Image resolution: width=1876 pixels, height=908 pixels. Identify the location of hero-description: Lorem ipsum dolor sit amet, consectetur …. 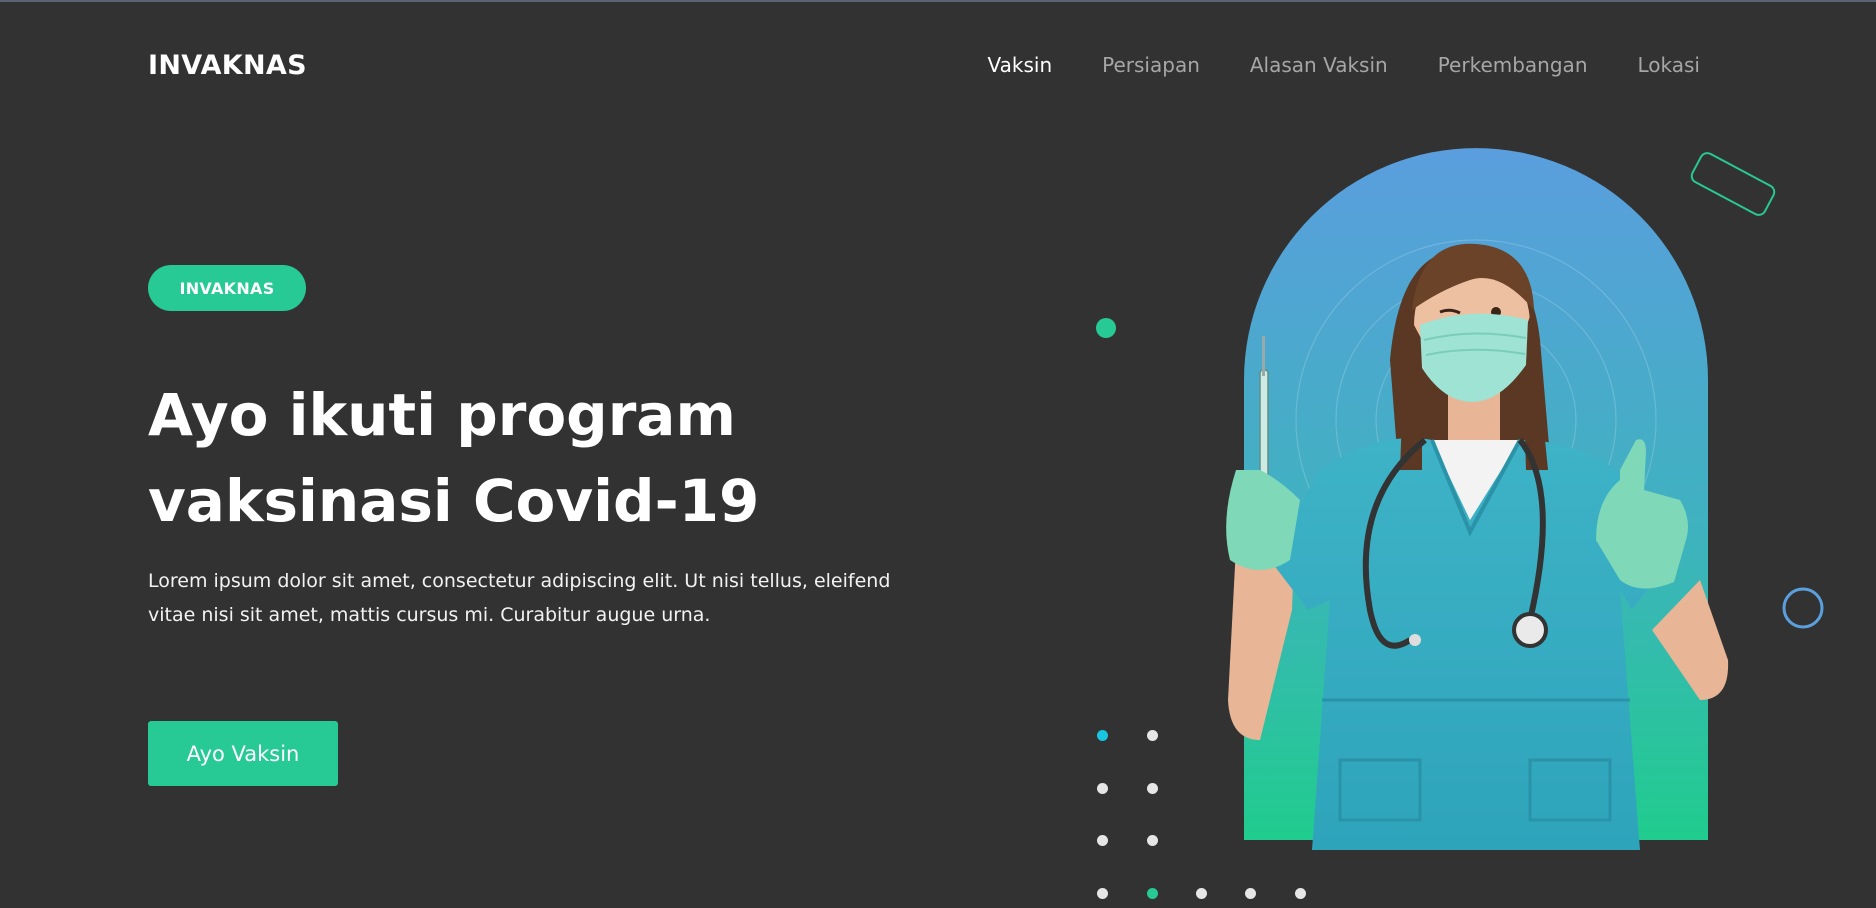
(543, 598).